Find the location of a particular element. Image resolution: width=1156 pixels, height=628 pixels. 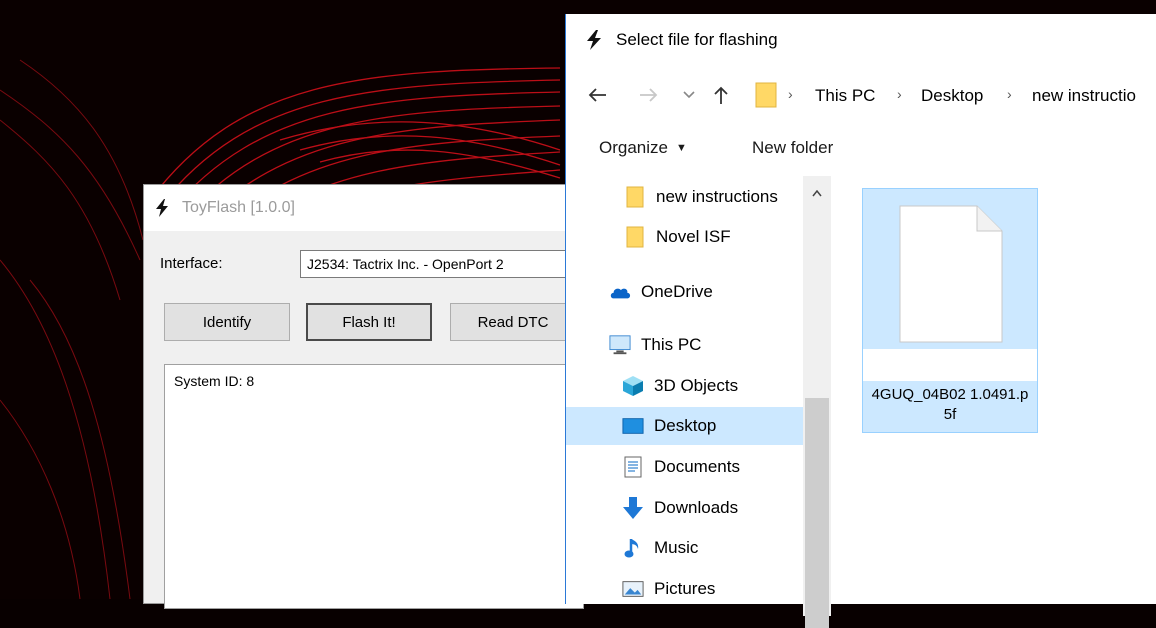

organize-label: Organize is located at coordinates (633, 147).